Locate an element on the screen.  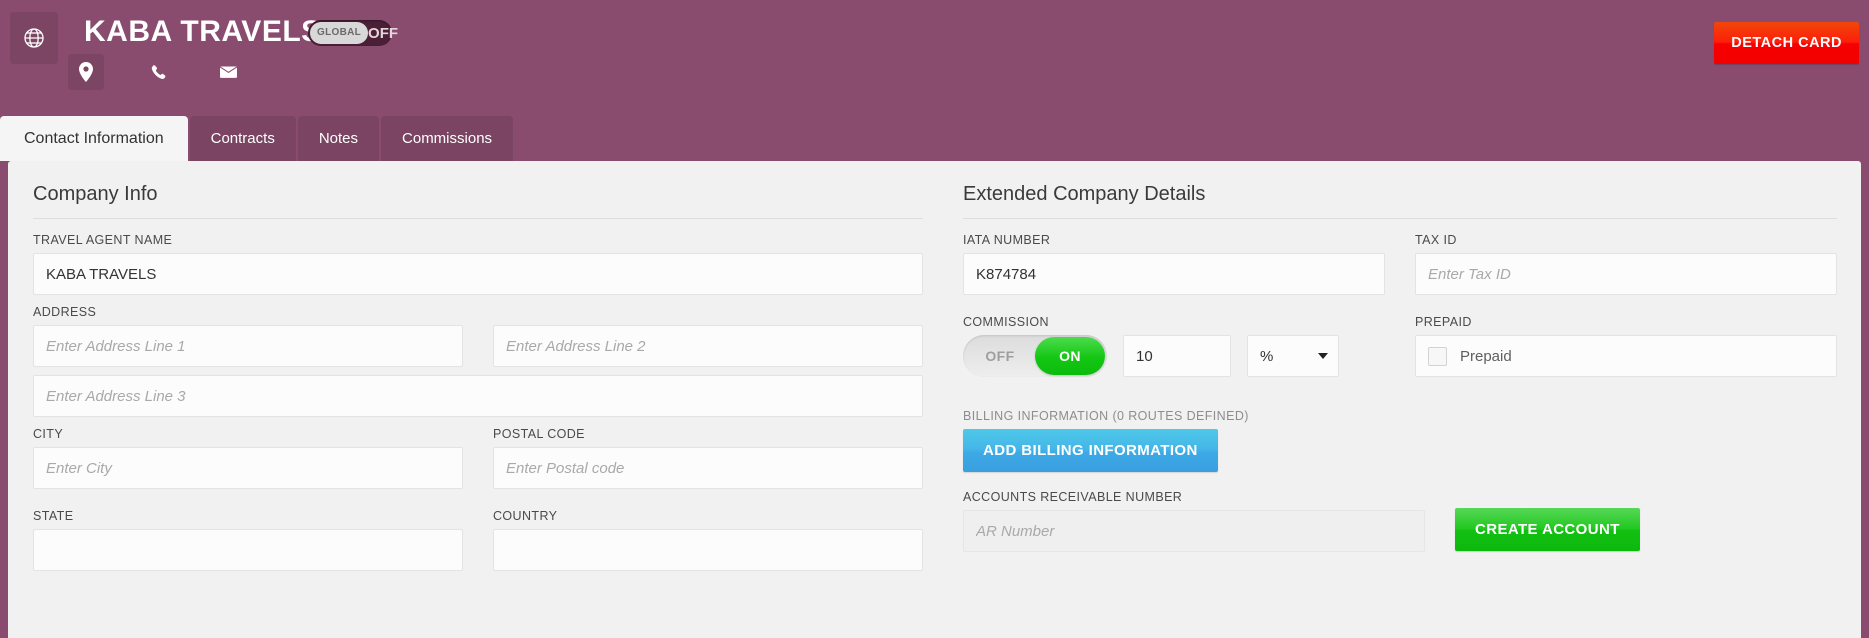
page-title: KABA TRAVELS is located at coordinates (203, 31).